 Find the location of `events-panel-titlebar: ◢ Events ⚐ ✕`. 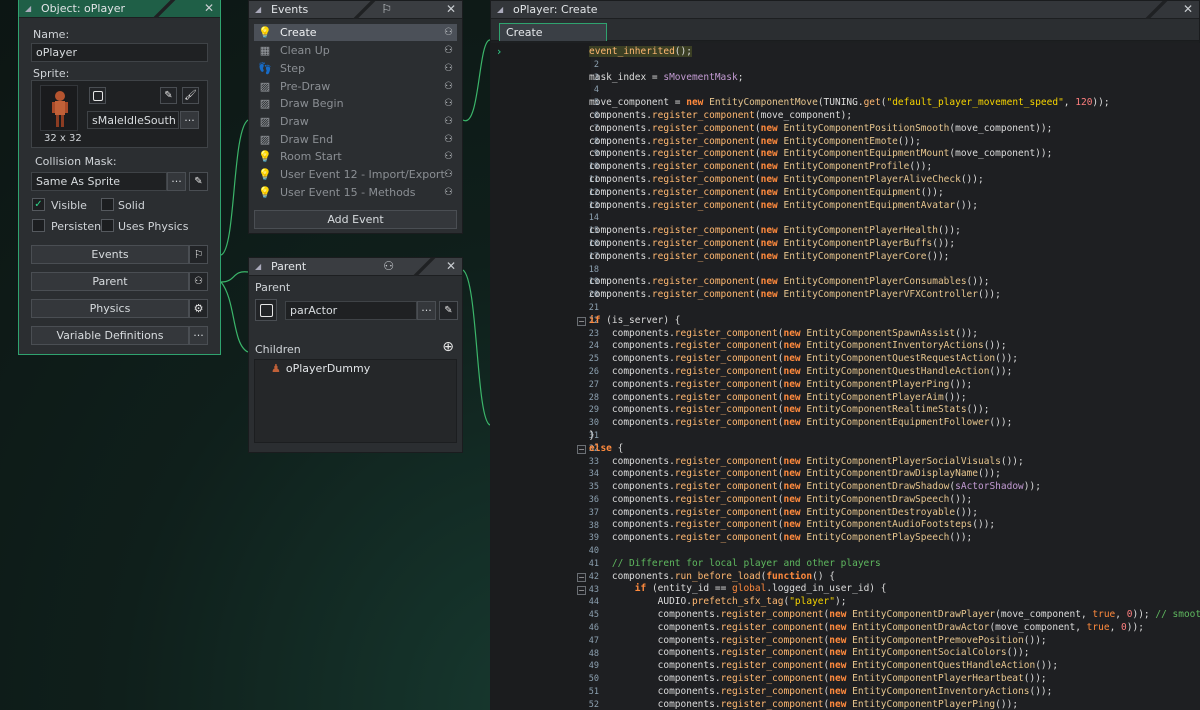

events-panel-titlebar: ◢ Events ⚐ ✕ is located at coordinates (355, 10).